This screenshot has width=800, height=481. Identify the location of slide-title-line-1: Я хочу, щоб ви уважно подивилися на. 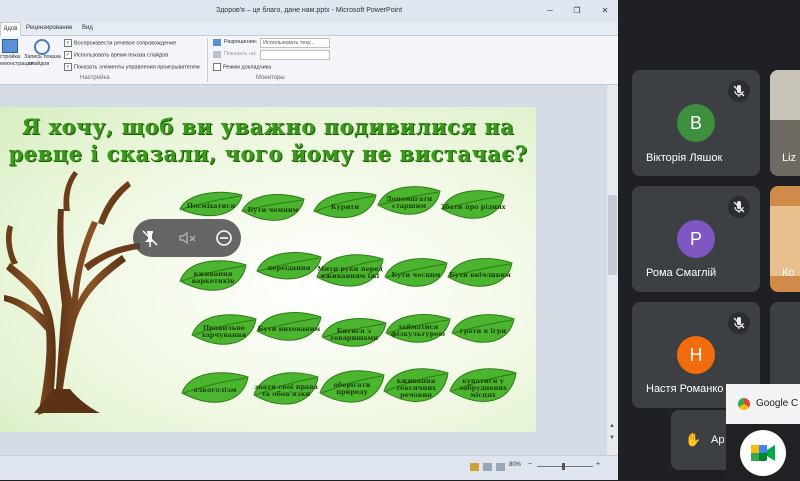
(268, 126).